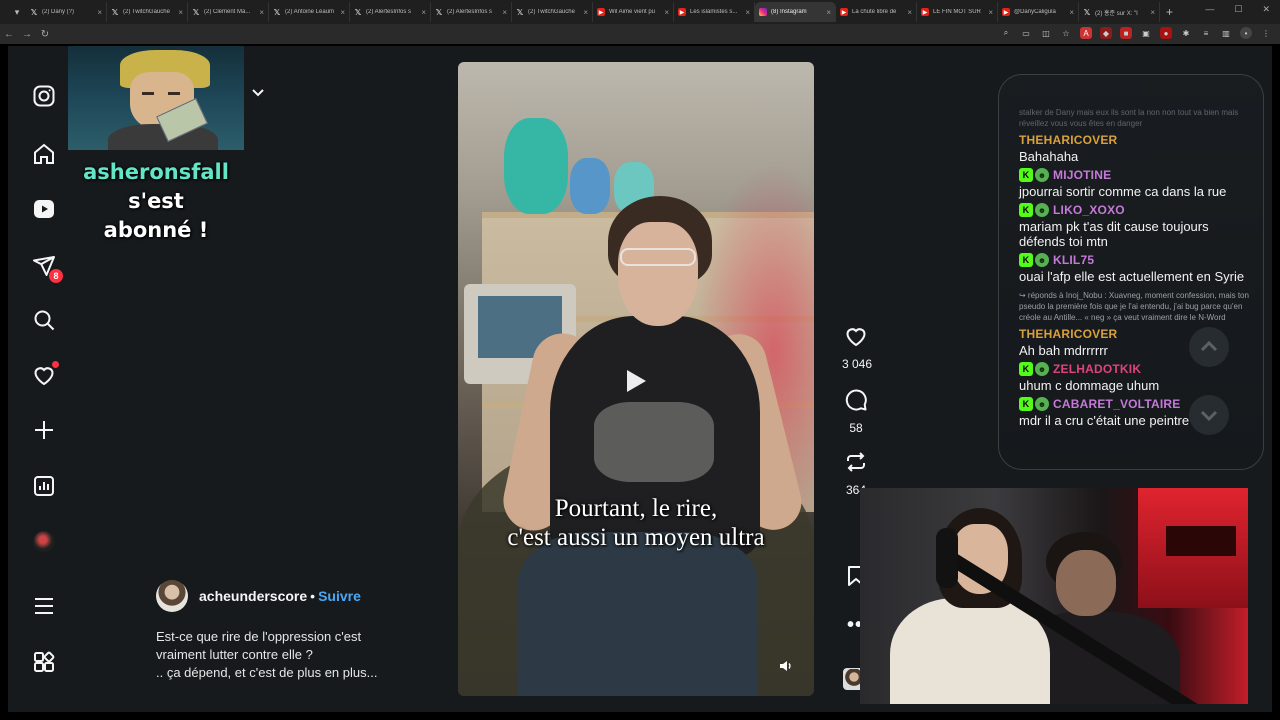 This screenshot has height=720, width=1280. Describe the element at coordinates (520, 12) in the screenshot. I see `x-icon: 𝕏` at that location.